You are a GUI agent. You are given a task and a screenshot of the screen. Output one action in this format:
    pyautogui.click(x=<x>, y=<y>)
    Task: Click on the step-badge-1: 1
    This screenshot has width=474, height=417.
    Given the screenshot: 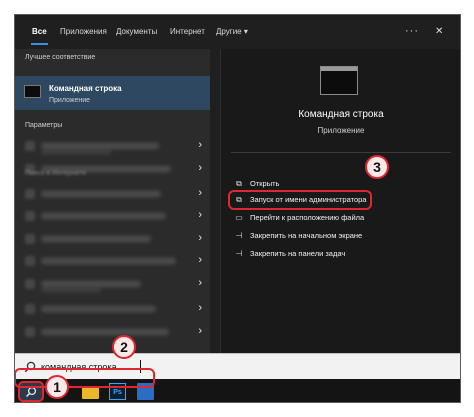 What is the action you would take?
    pyautogui.click(x=57, y=387)
    